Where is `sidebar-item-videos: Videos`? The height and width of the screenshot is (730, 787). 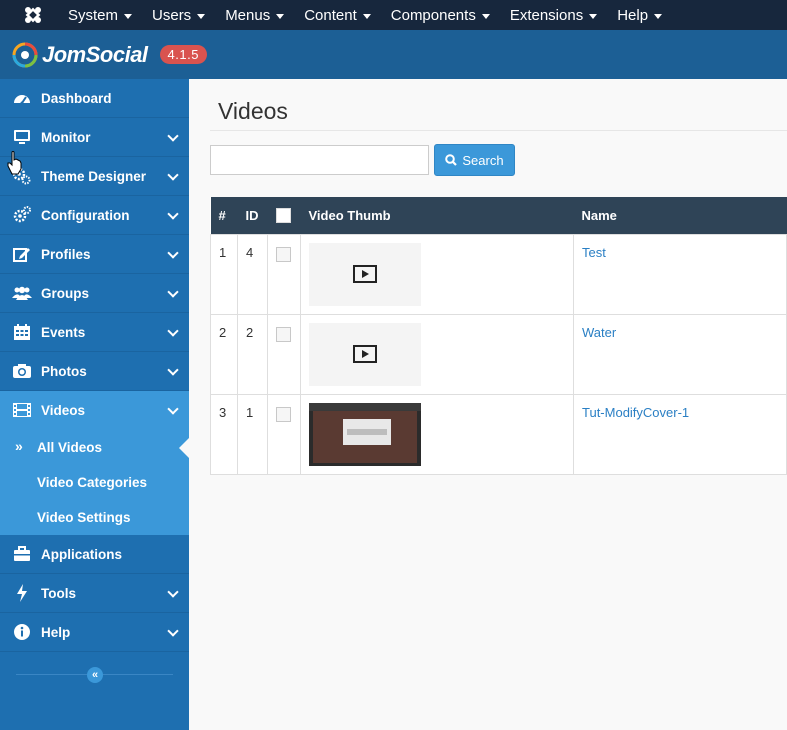
sidebar-item-videos: Videos is located at coordinates (94, 410).